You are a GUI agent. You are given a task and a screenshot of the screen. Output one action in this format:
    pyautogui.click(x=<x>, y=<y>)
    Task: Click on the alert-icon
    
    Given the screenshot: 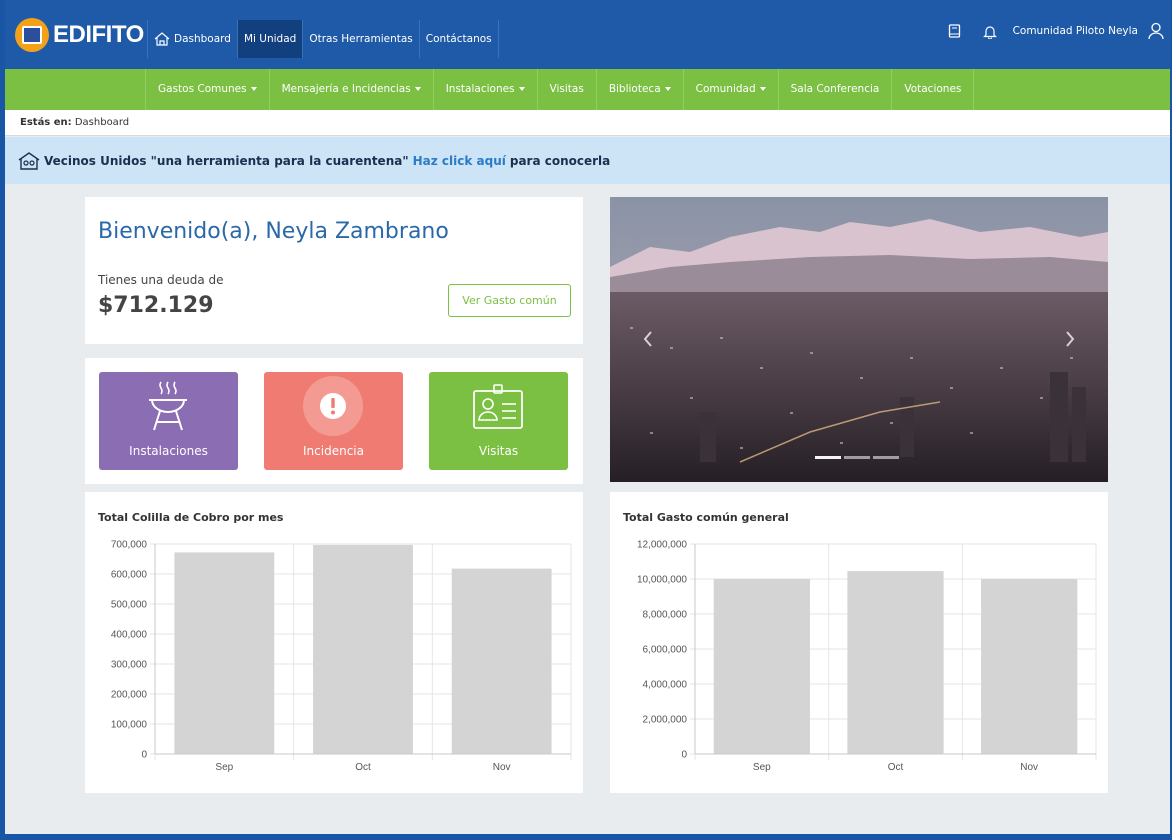 What is the action you would take?
    pyautogui.click(x=333, y=406)
    